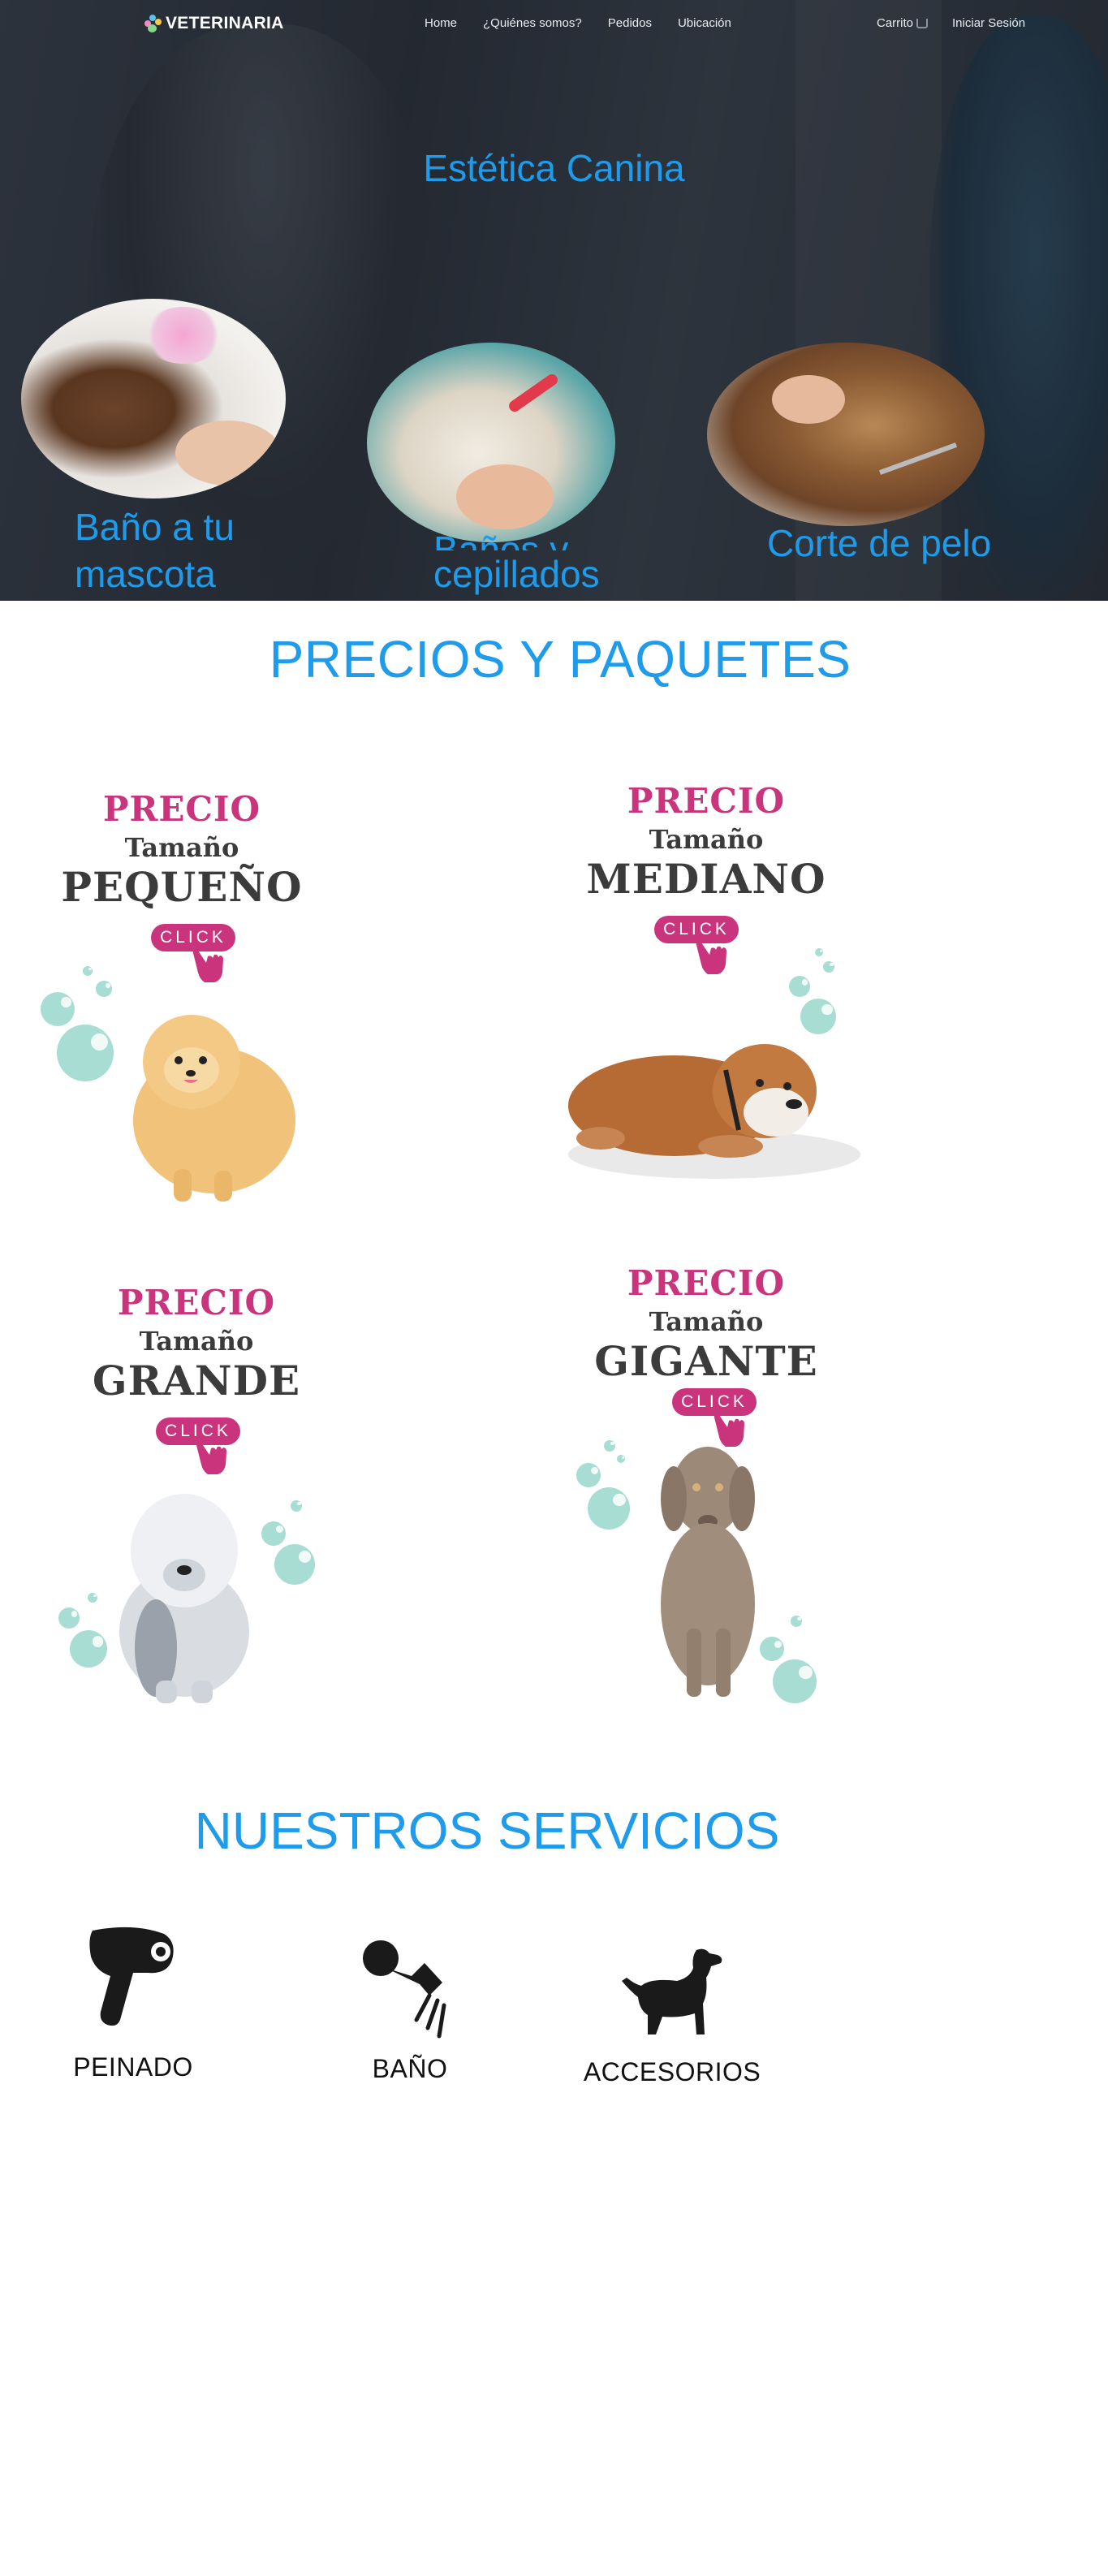 The width and height of the screenshot is (1108, 2576). I want to click on service-label-peinado: PEINADO, so click(133, 2067).